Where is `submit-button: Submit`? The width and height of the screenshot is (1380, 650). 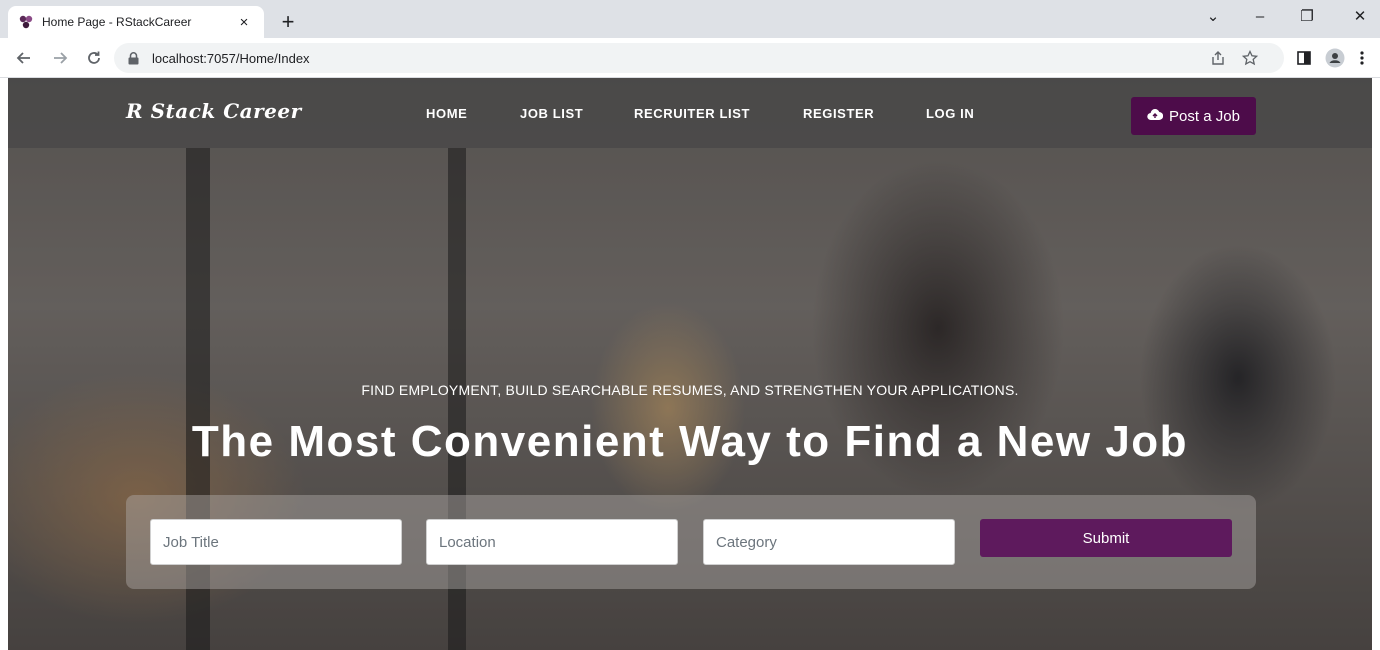 submit-button: Submit is located at coordinates (1106, 538).